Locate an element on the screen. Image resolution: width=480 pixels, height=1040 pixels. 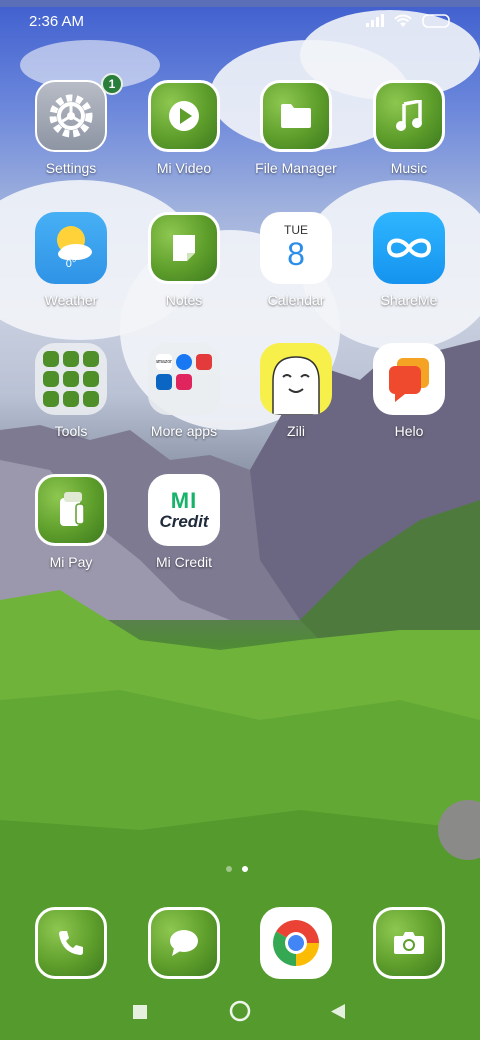
app-weather: 0° Weather is located at coordinates (72, 272).